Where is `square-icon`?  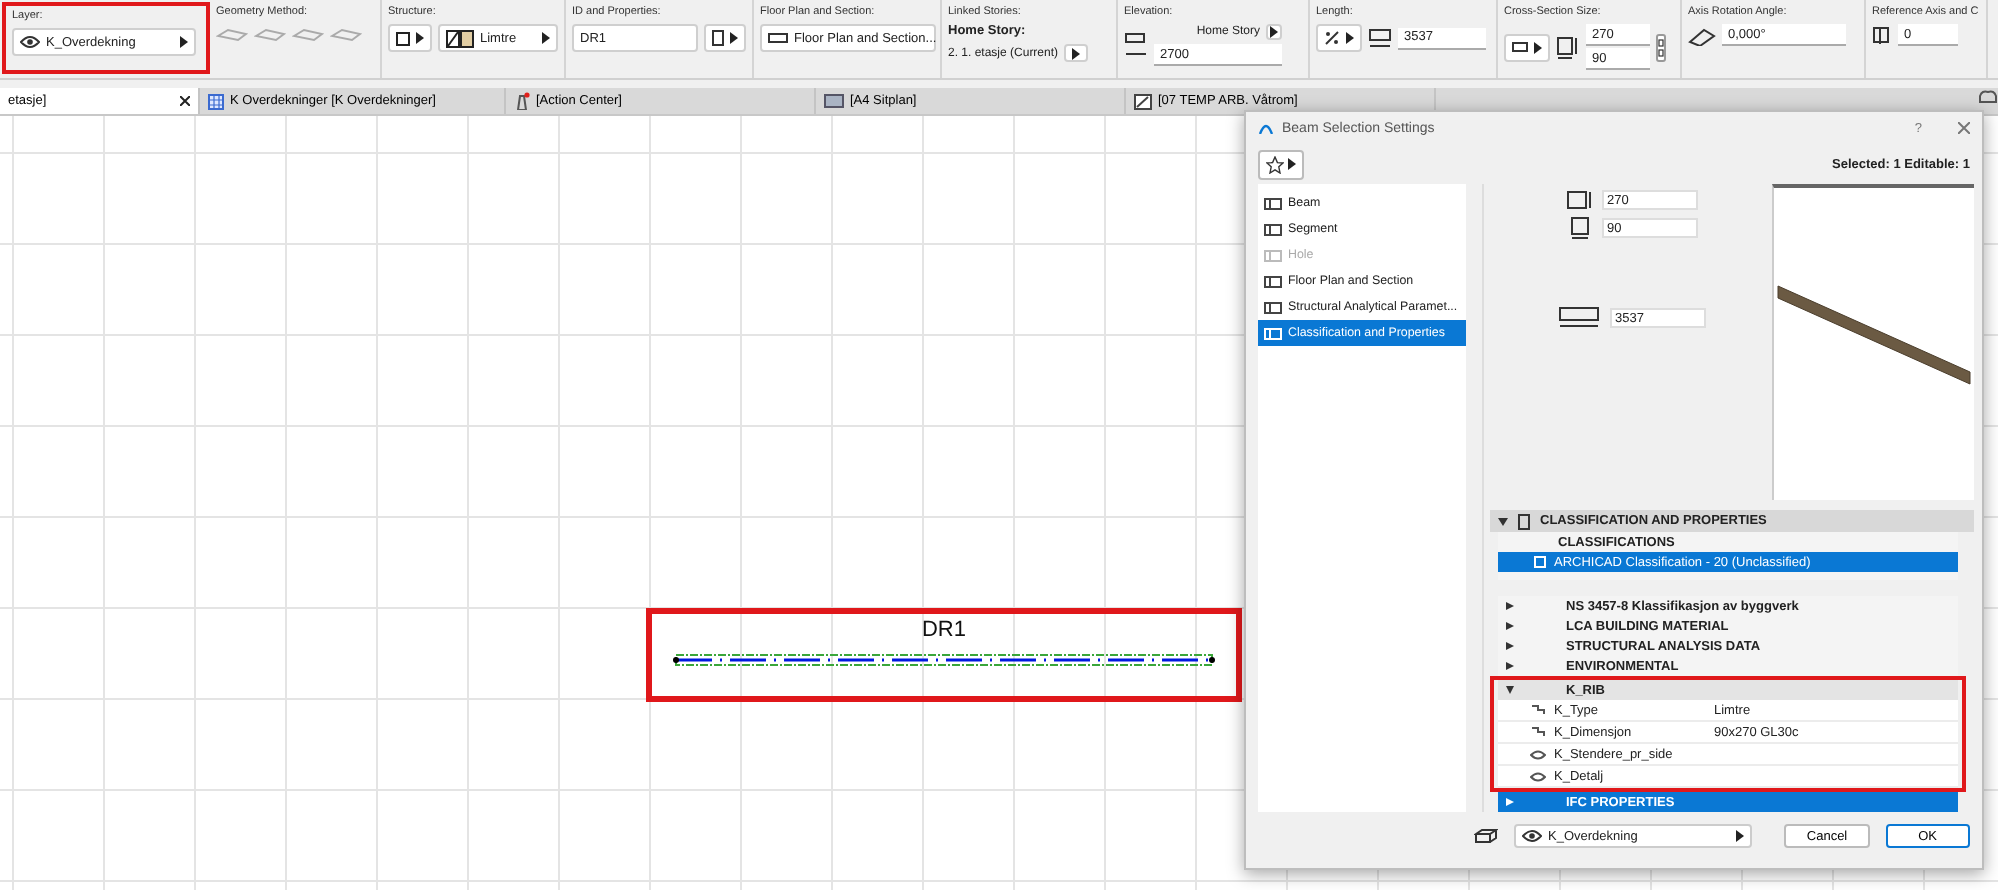
square-icon is located at coordinates (403, 38).